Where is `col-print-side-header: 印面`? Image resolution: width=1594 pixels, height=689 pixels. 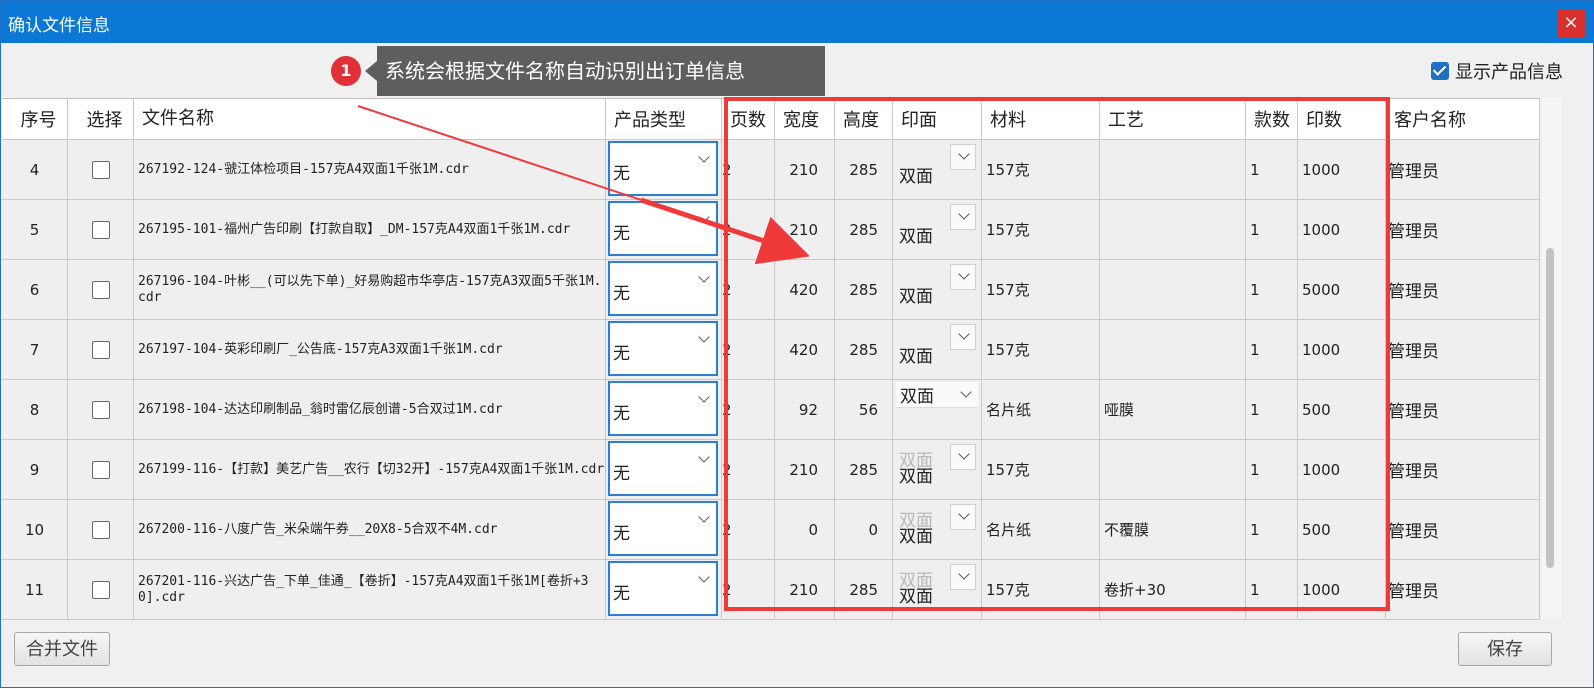 col-print-side-header: 印面 is located at coordinates (937, 119).